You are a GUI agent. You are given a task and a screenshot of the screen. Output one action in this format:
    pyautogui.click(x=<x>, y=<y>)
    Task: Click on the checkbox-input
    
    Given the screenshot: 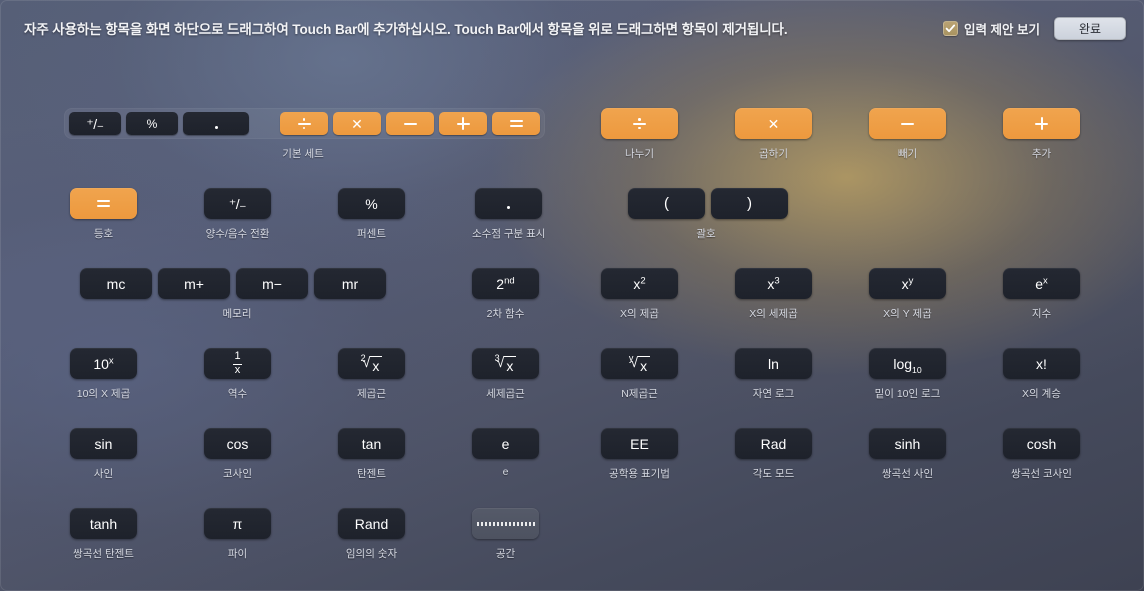 What is the action you would take?
    pyautogui.click(x=951, y=28)
    